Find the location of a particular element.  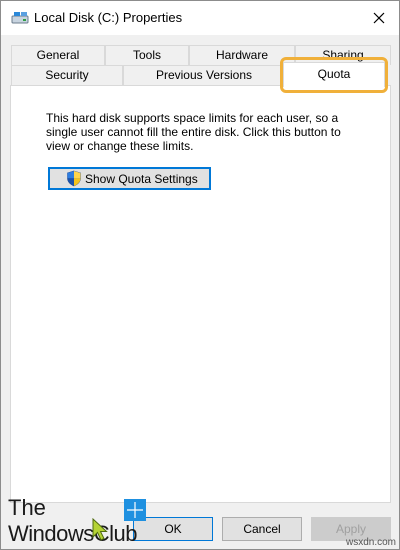

logo-line-windowsclub: WindowsClub is located at coordinates (73, 533).